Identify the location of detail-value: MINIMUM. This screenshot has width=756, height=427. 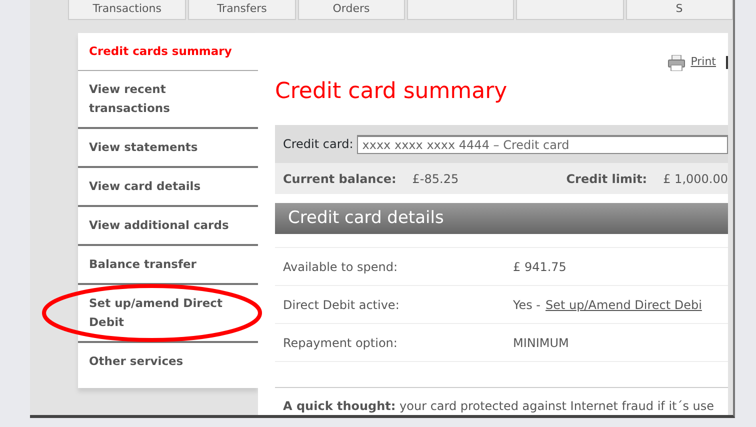
(541, 343).